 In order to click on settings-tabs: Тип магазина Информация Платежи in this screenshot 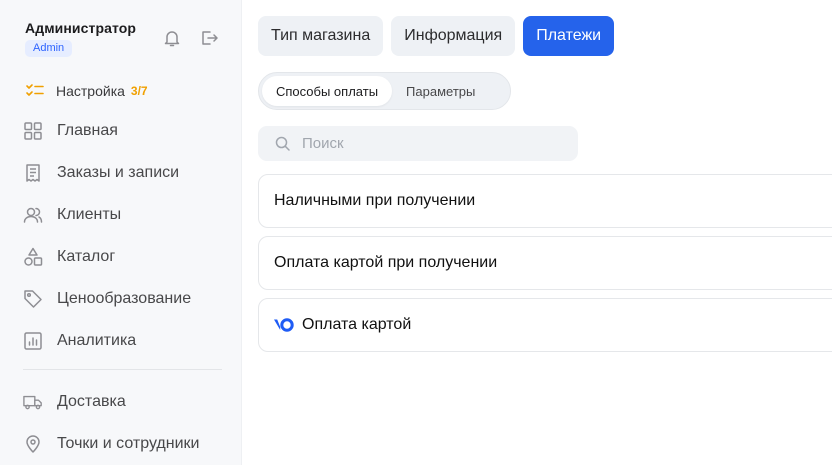, I will do `click(436, 36)`.